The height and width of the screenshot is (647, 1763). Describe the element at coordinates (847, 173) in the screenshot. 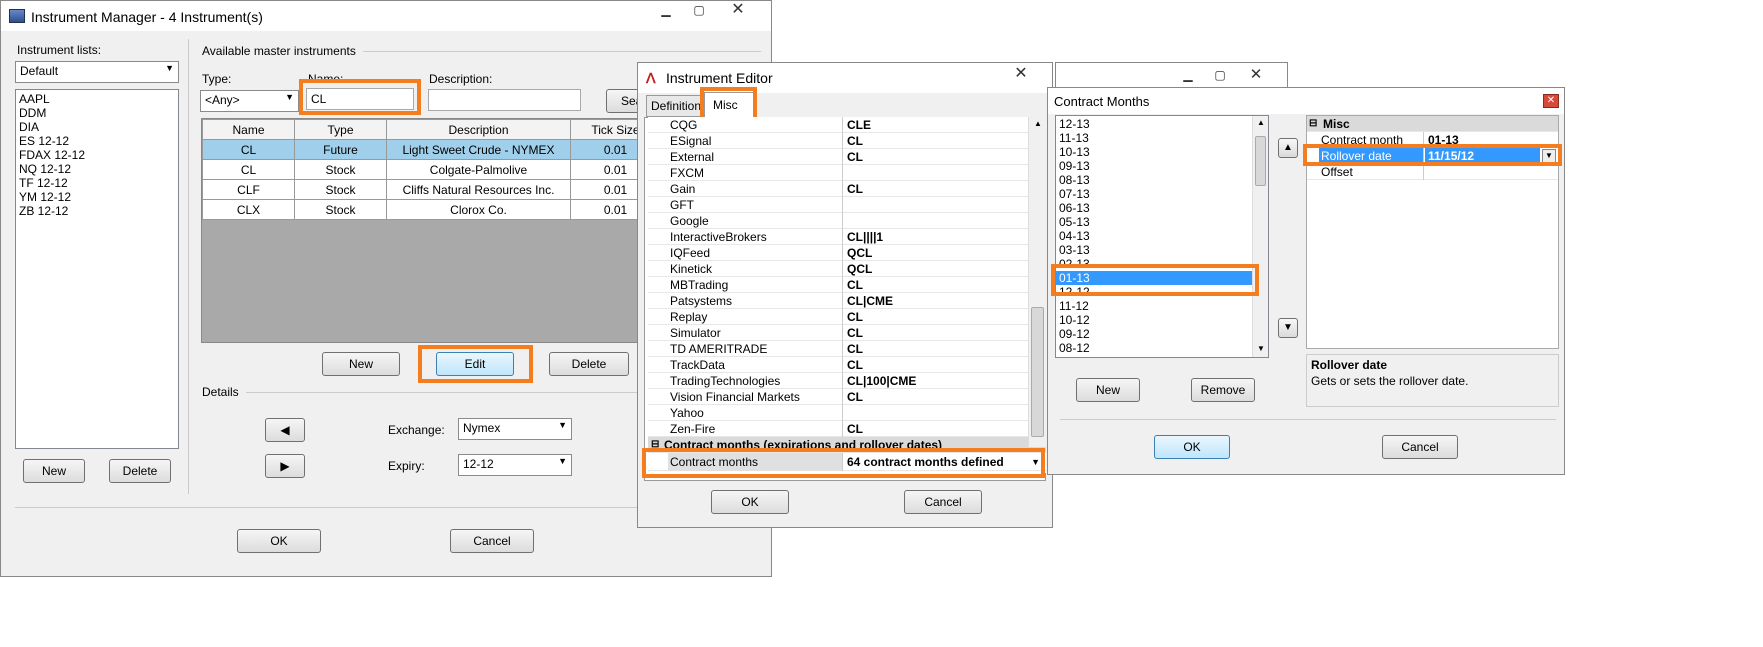

I see `property-row: FXCM` at that location.